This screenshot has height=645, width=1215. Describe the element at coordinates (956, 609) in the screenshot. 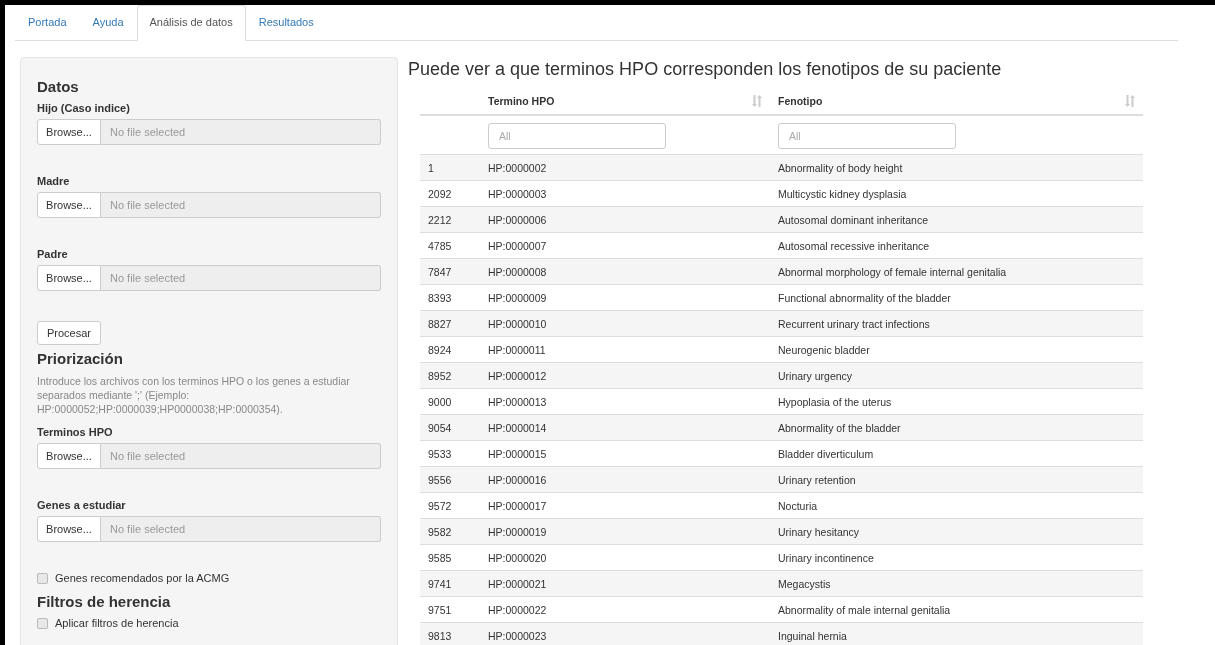

I see `table-cell: Abnormality of male internal genitalia` at that location.